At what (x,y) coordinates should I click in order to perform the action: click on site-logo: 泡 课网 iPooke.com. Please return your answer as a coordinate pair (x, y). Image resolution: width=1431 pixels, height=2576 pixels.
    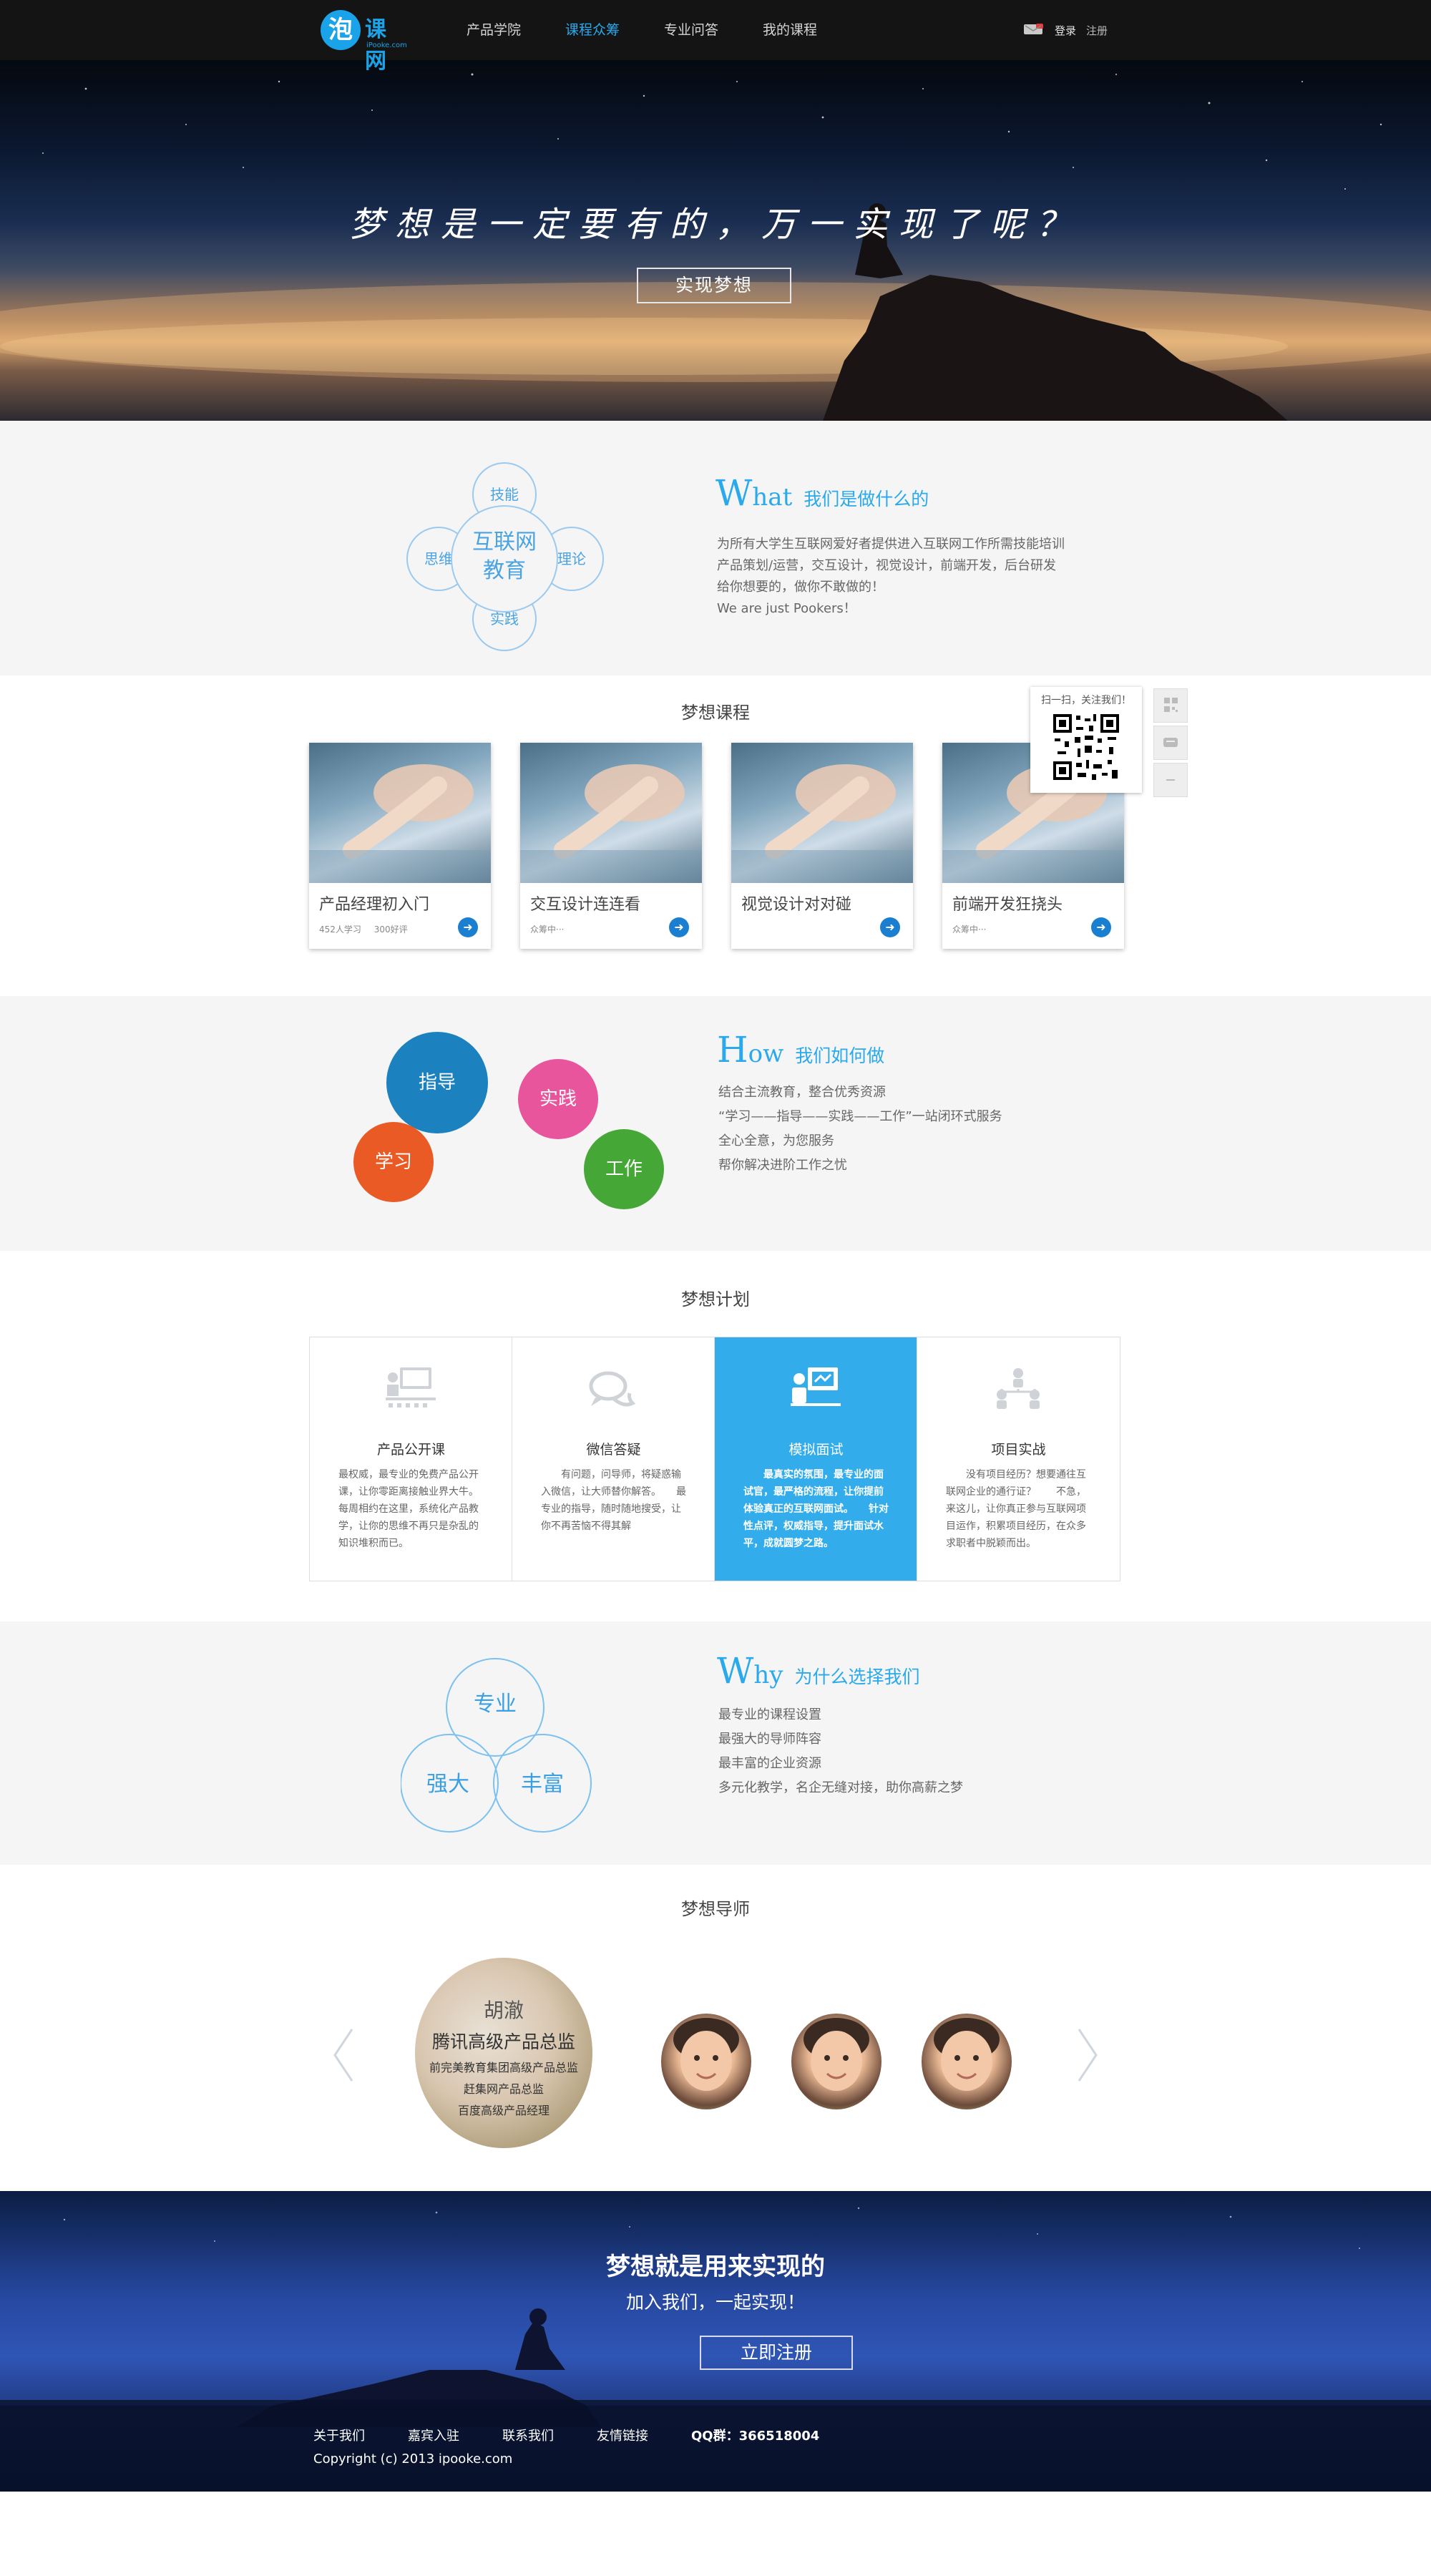
    Looking at the image, I should click on (364, 41).